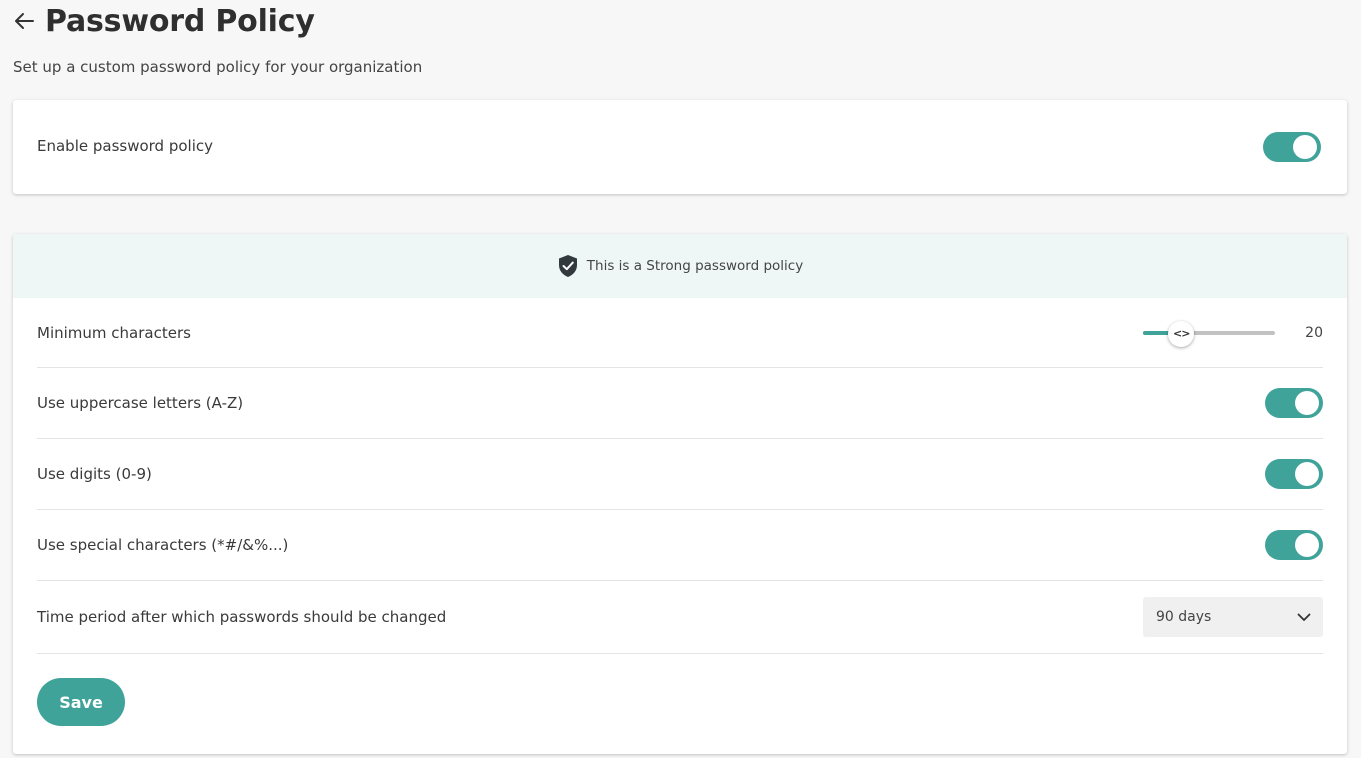 The width and height of the screenshot is (1361, 758). Describe the element at coordinates (1184, 617) in the screenshot. I see `password-period-value: 90 days` at that location.